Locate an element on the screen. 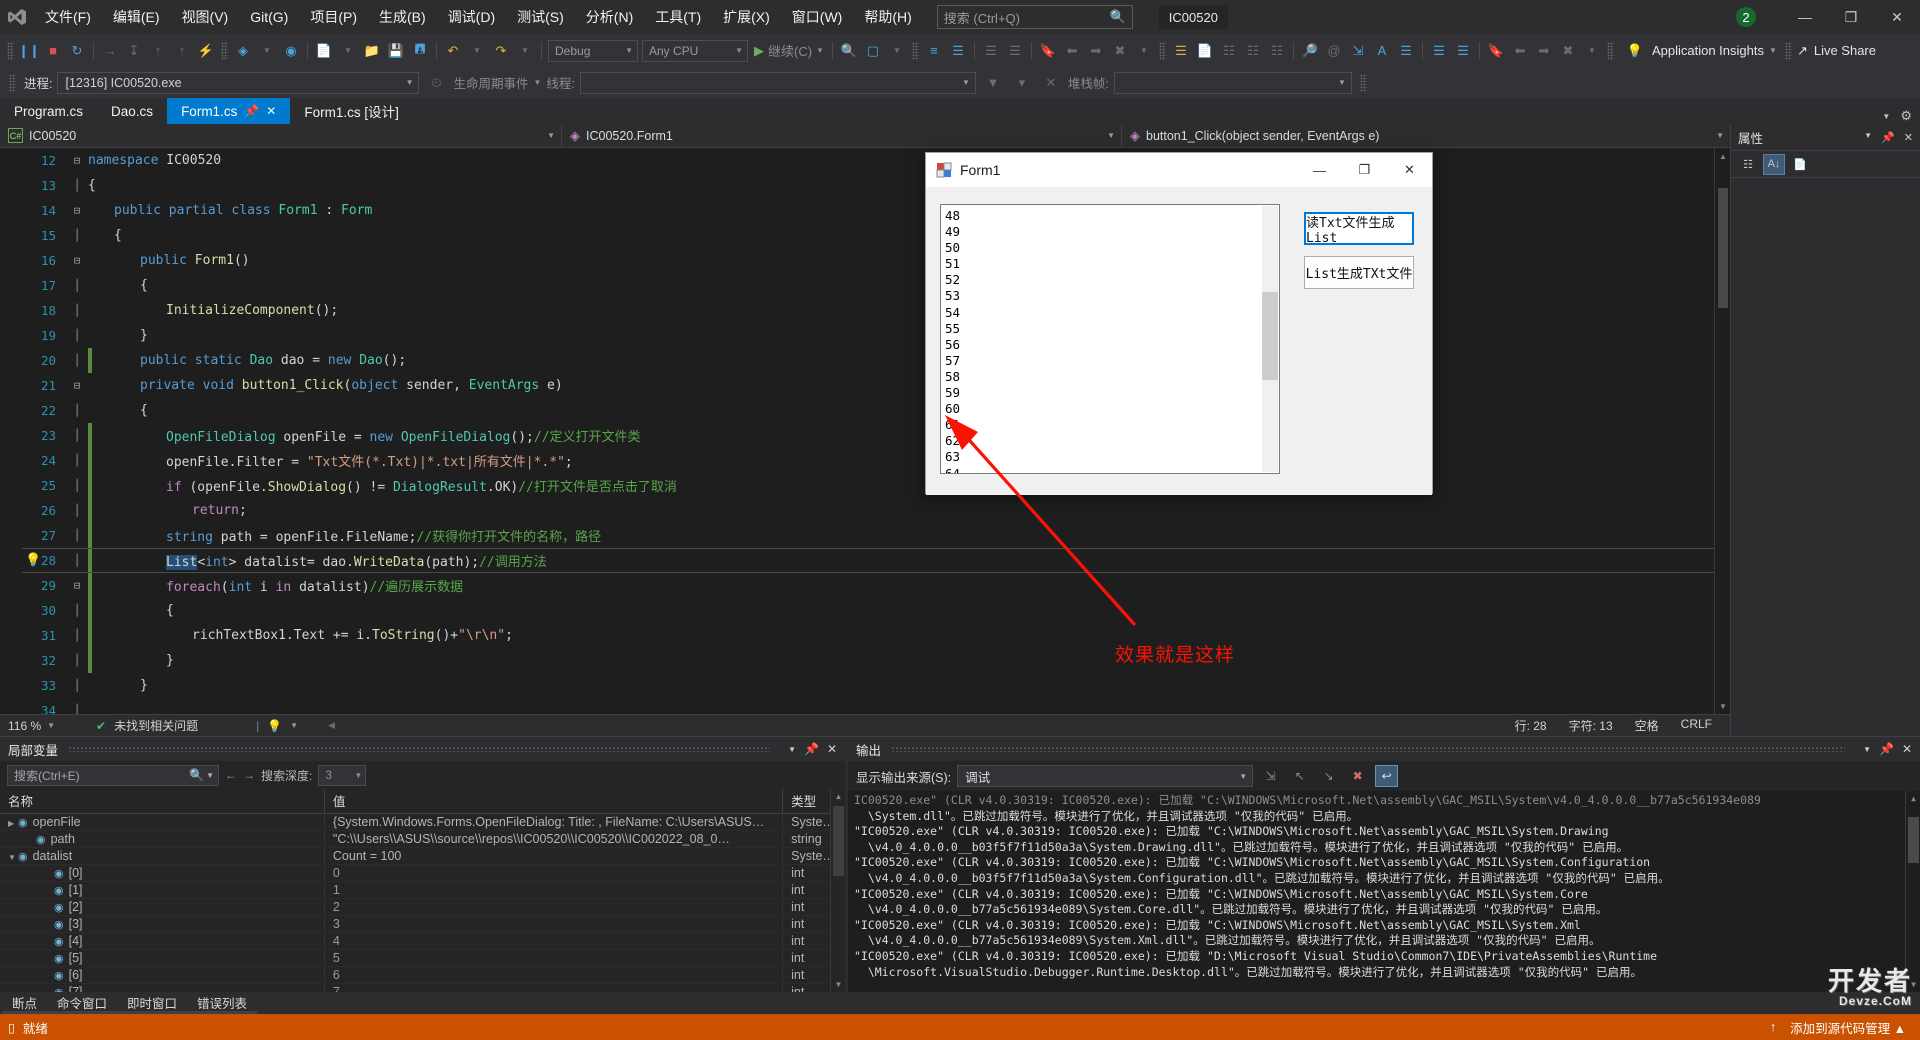  table-row: ◉ [6] 6 int is located at coordinates (422, 975).